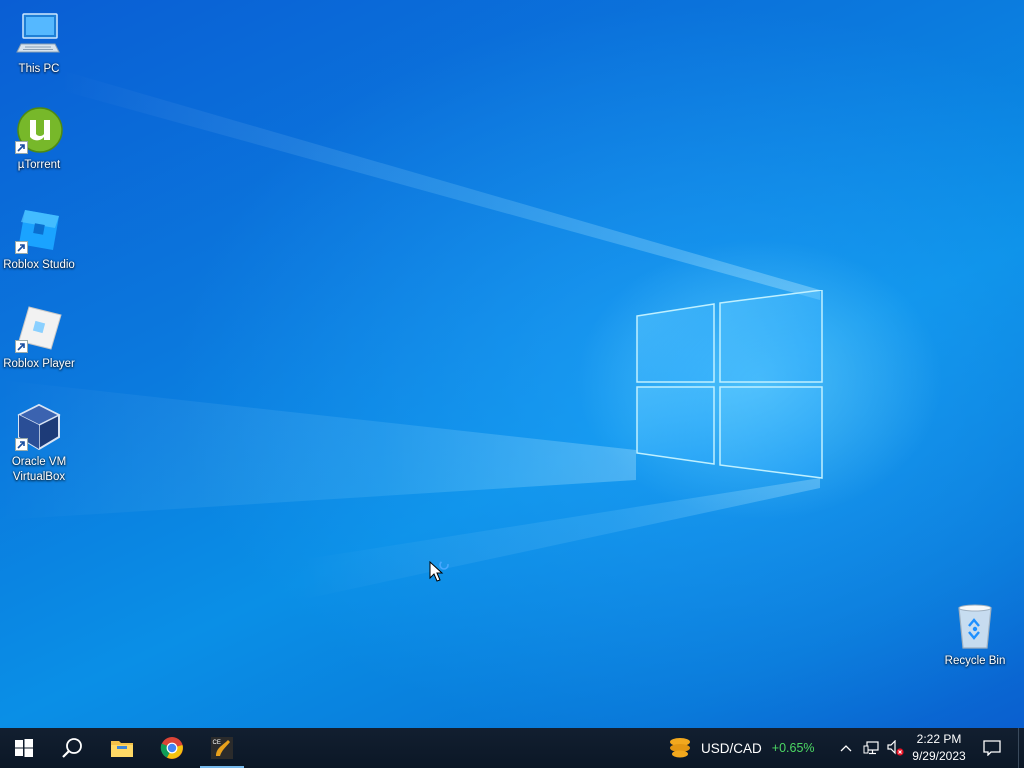  I want to click on cheat-engine-icon: CE, so click(222, 748).